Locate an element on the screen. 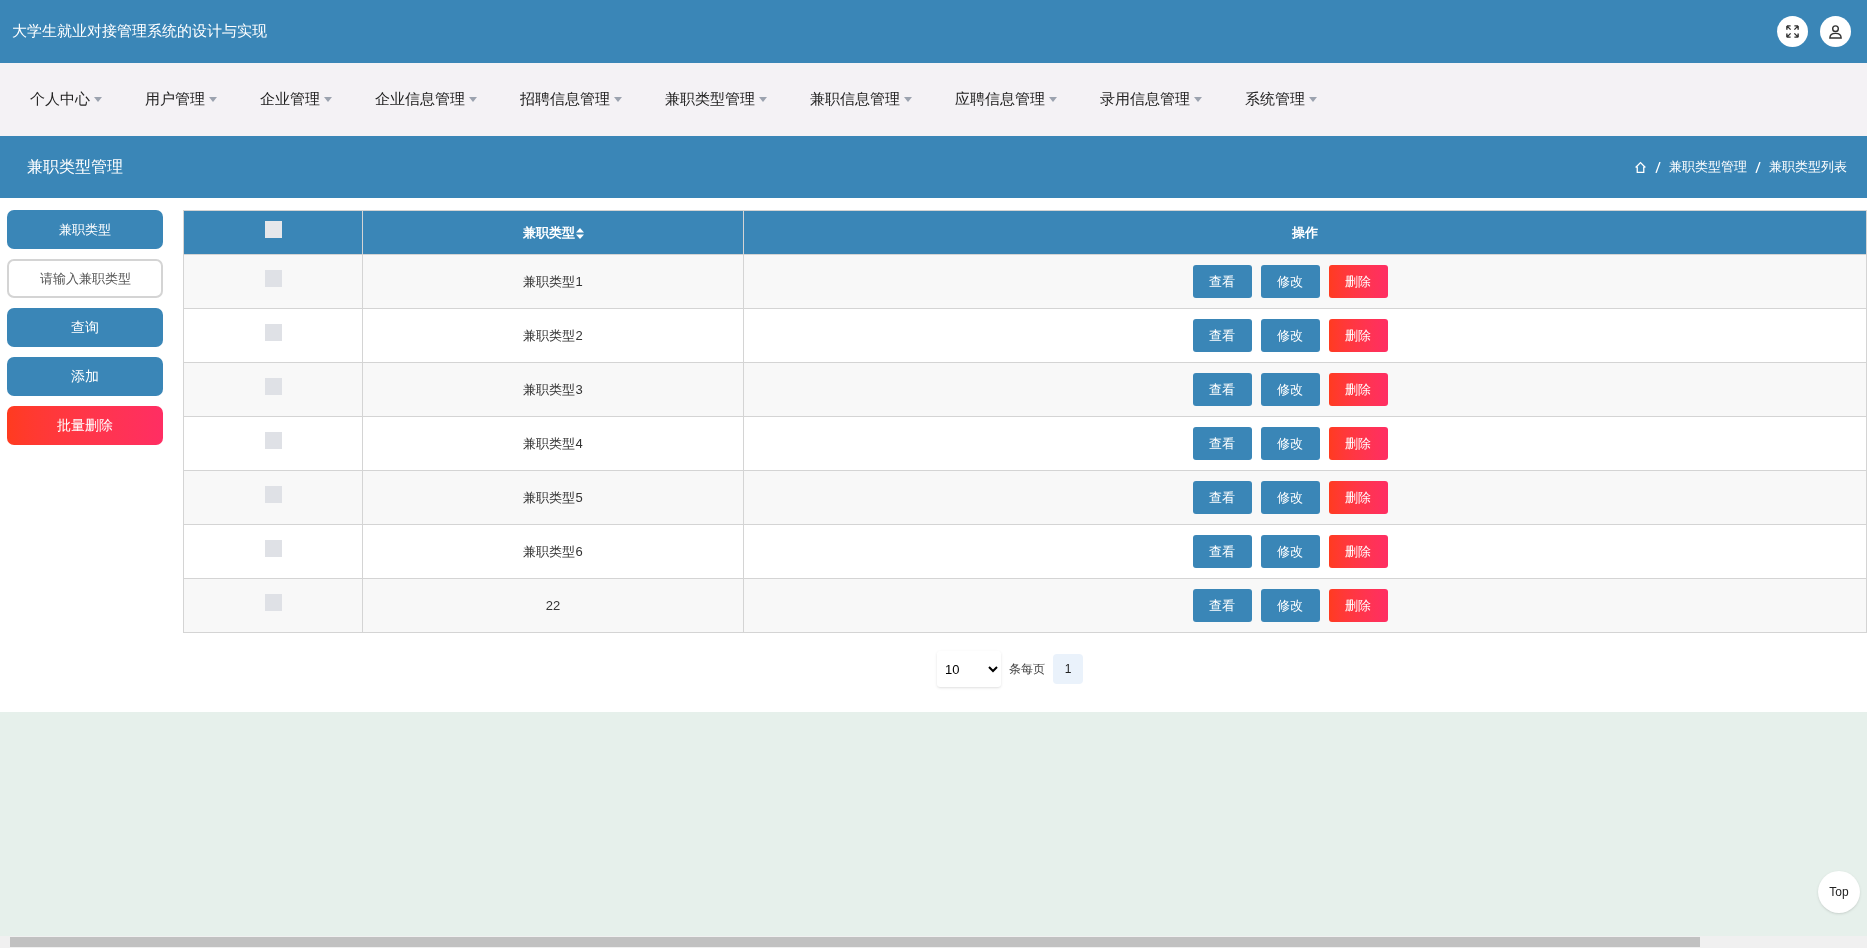 This screenshot has width=1867, height=948. table-cell: 兼职类型5 is located at coordinates (553, 497).